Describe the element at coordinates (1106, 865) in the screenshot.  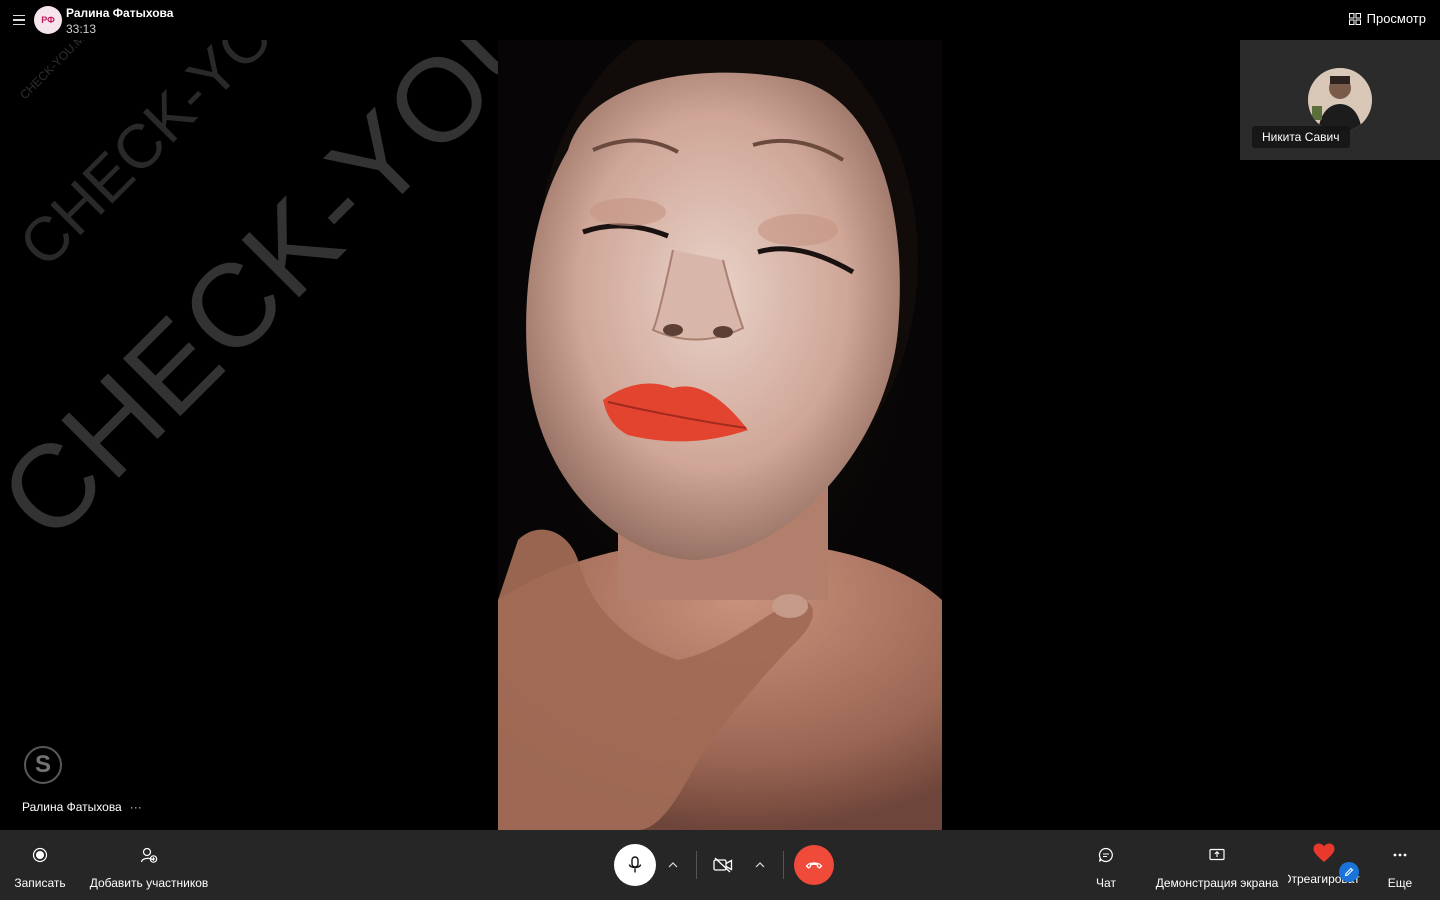
I see `chat-button: Чат` at that location.